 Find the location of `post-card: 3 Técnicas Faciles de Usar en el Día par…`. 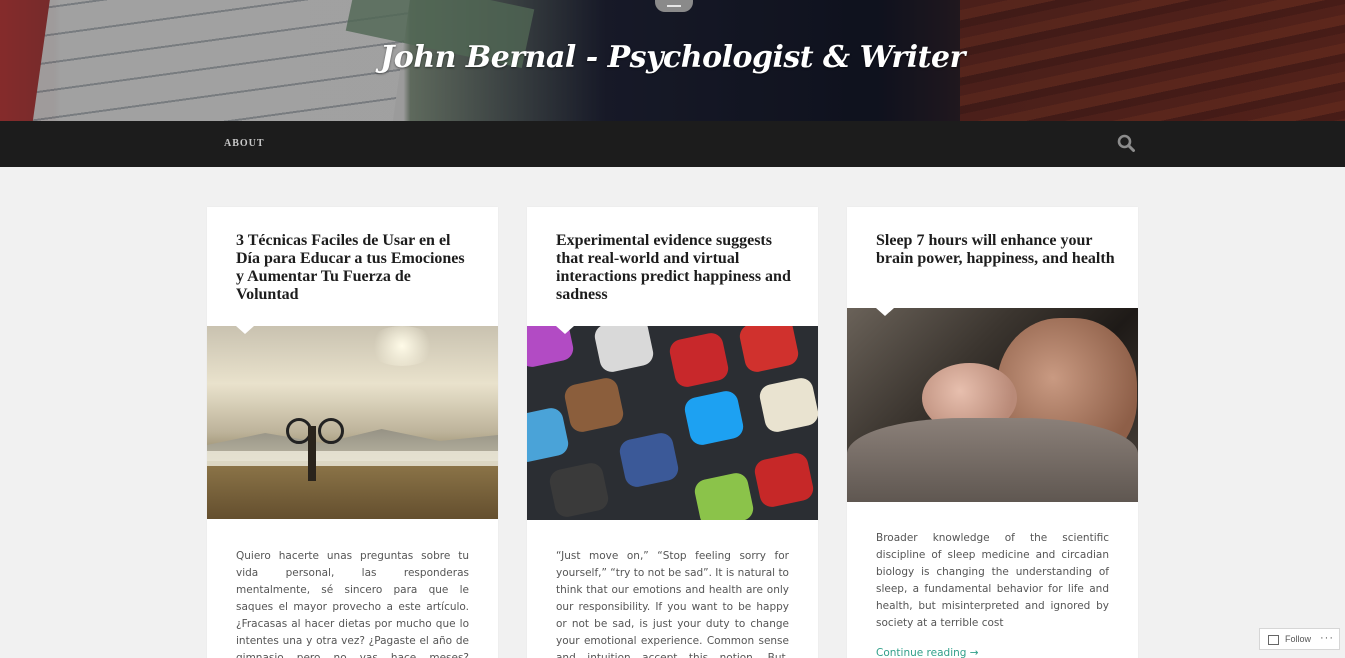

post-card: 3 Técnicas Faciles de Usar en el Día par… is located at coordinates (352, 432).